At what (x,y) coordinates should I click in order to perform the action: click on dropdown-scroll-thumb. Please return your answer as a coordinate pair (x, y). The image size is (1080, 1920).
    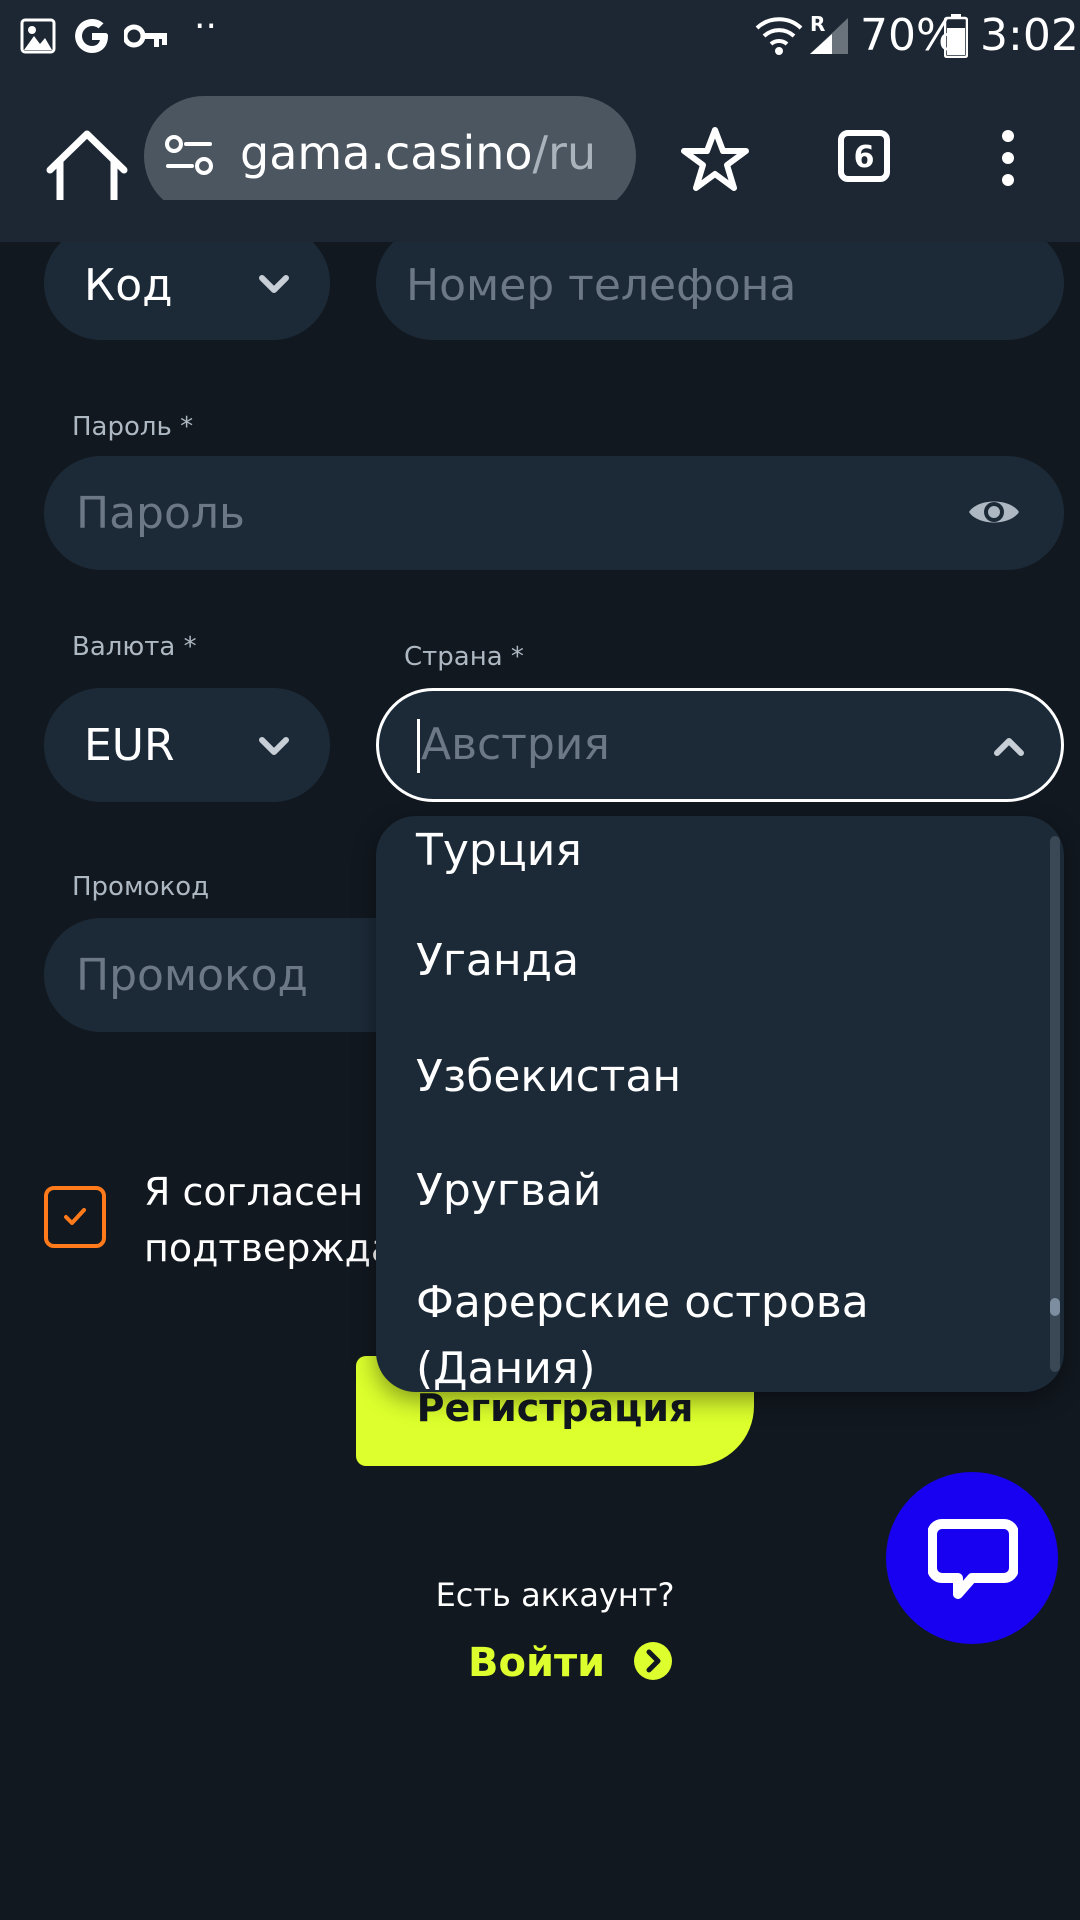
    Looking at the image, I should click on (1055, 1307).